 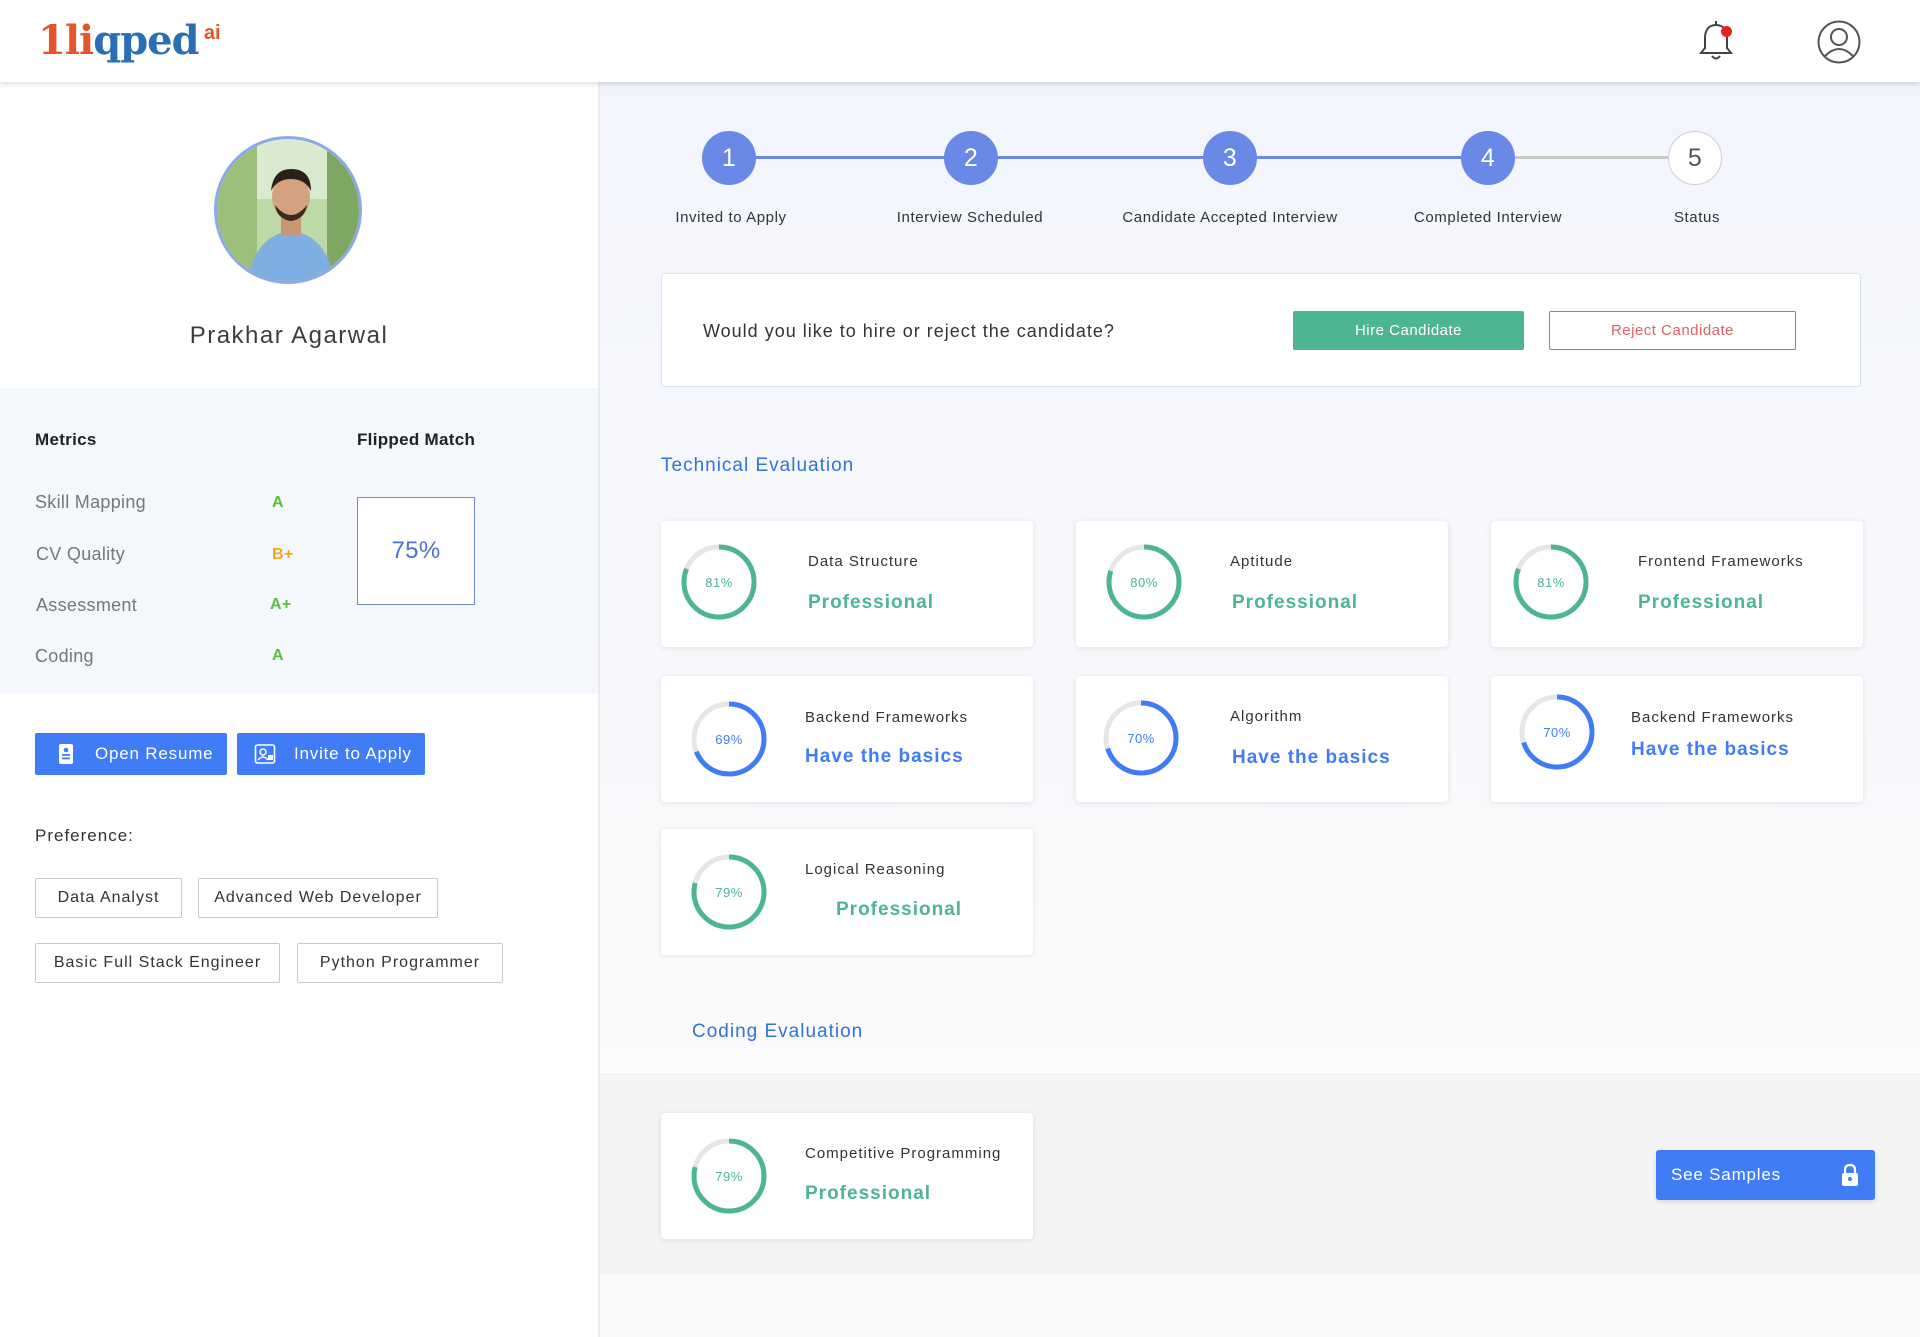 What do you see at coordinates (758, 465) in the screenshot?
I see `technical-evaluation-title: Technical Evaluation` at bounding box center [758, 465].